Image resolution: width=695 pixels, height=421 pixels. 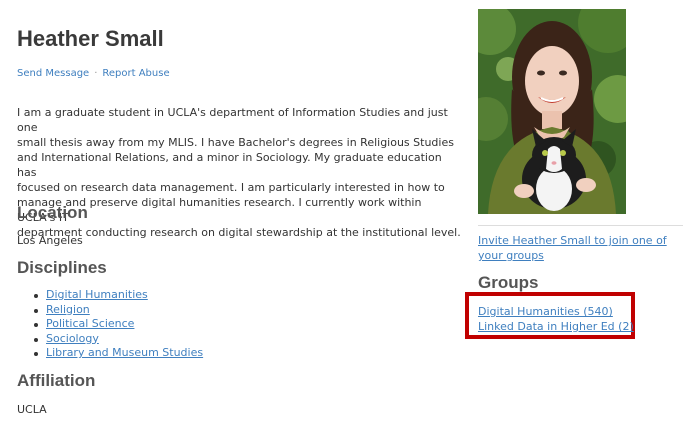 What do you see at coordinates (117, 339) in the screenshot?
I see `discipline-item: Sociology` at bounding box center [117, 339].